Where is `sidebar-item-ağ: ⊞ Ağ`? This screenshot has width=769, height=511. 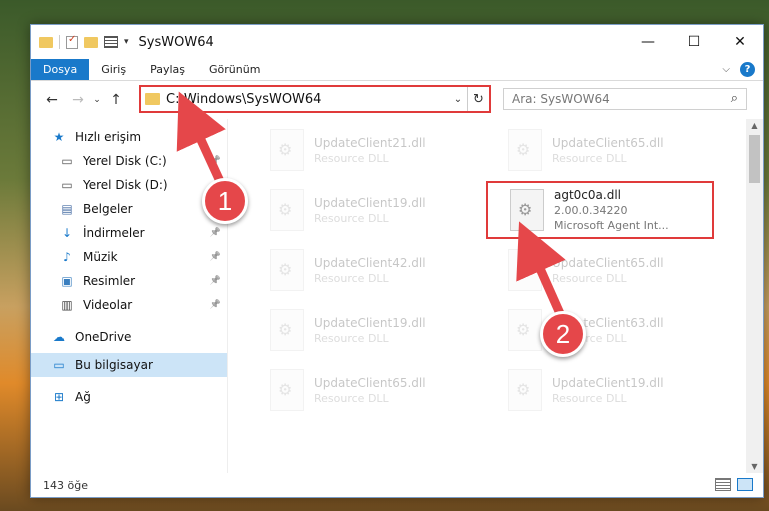
sidebar-item-ağ: ⊞ Ağ is located at coordinates (129, 397).